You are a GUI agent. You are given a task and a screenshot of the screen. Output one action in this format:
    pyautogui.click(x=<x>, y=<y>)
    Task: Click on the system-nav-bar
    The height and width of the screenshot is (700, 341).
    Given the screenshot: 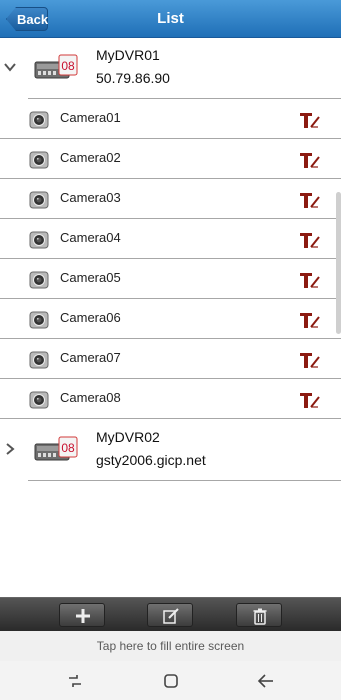 What is the action you would take?
    pyautogui.click(x=170, y=680)
    